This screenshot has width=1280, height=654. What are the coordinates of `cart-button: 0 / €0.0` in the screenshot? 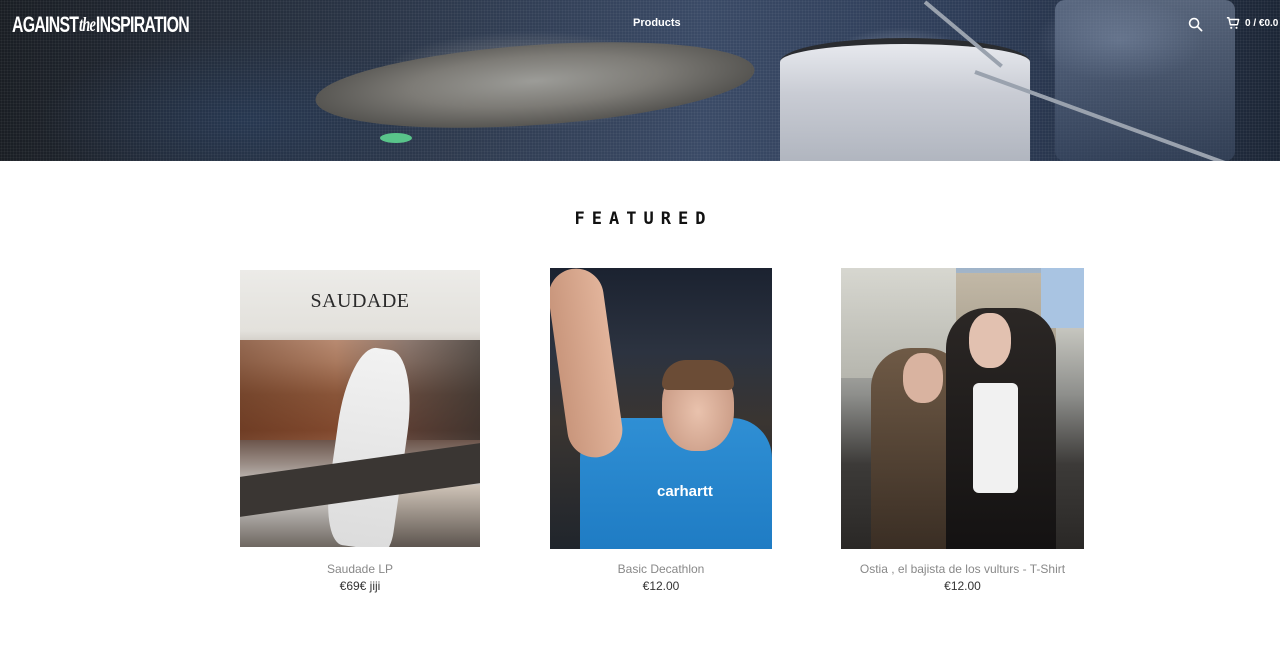 It's located at (1252, 23).